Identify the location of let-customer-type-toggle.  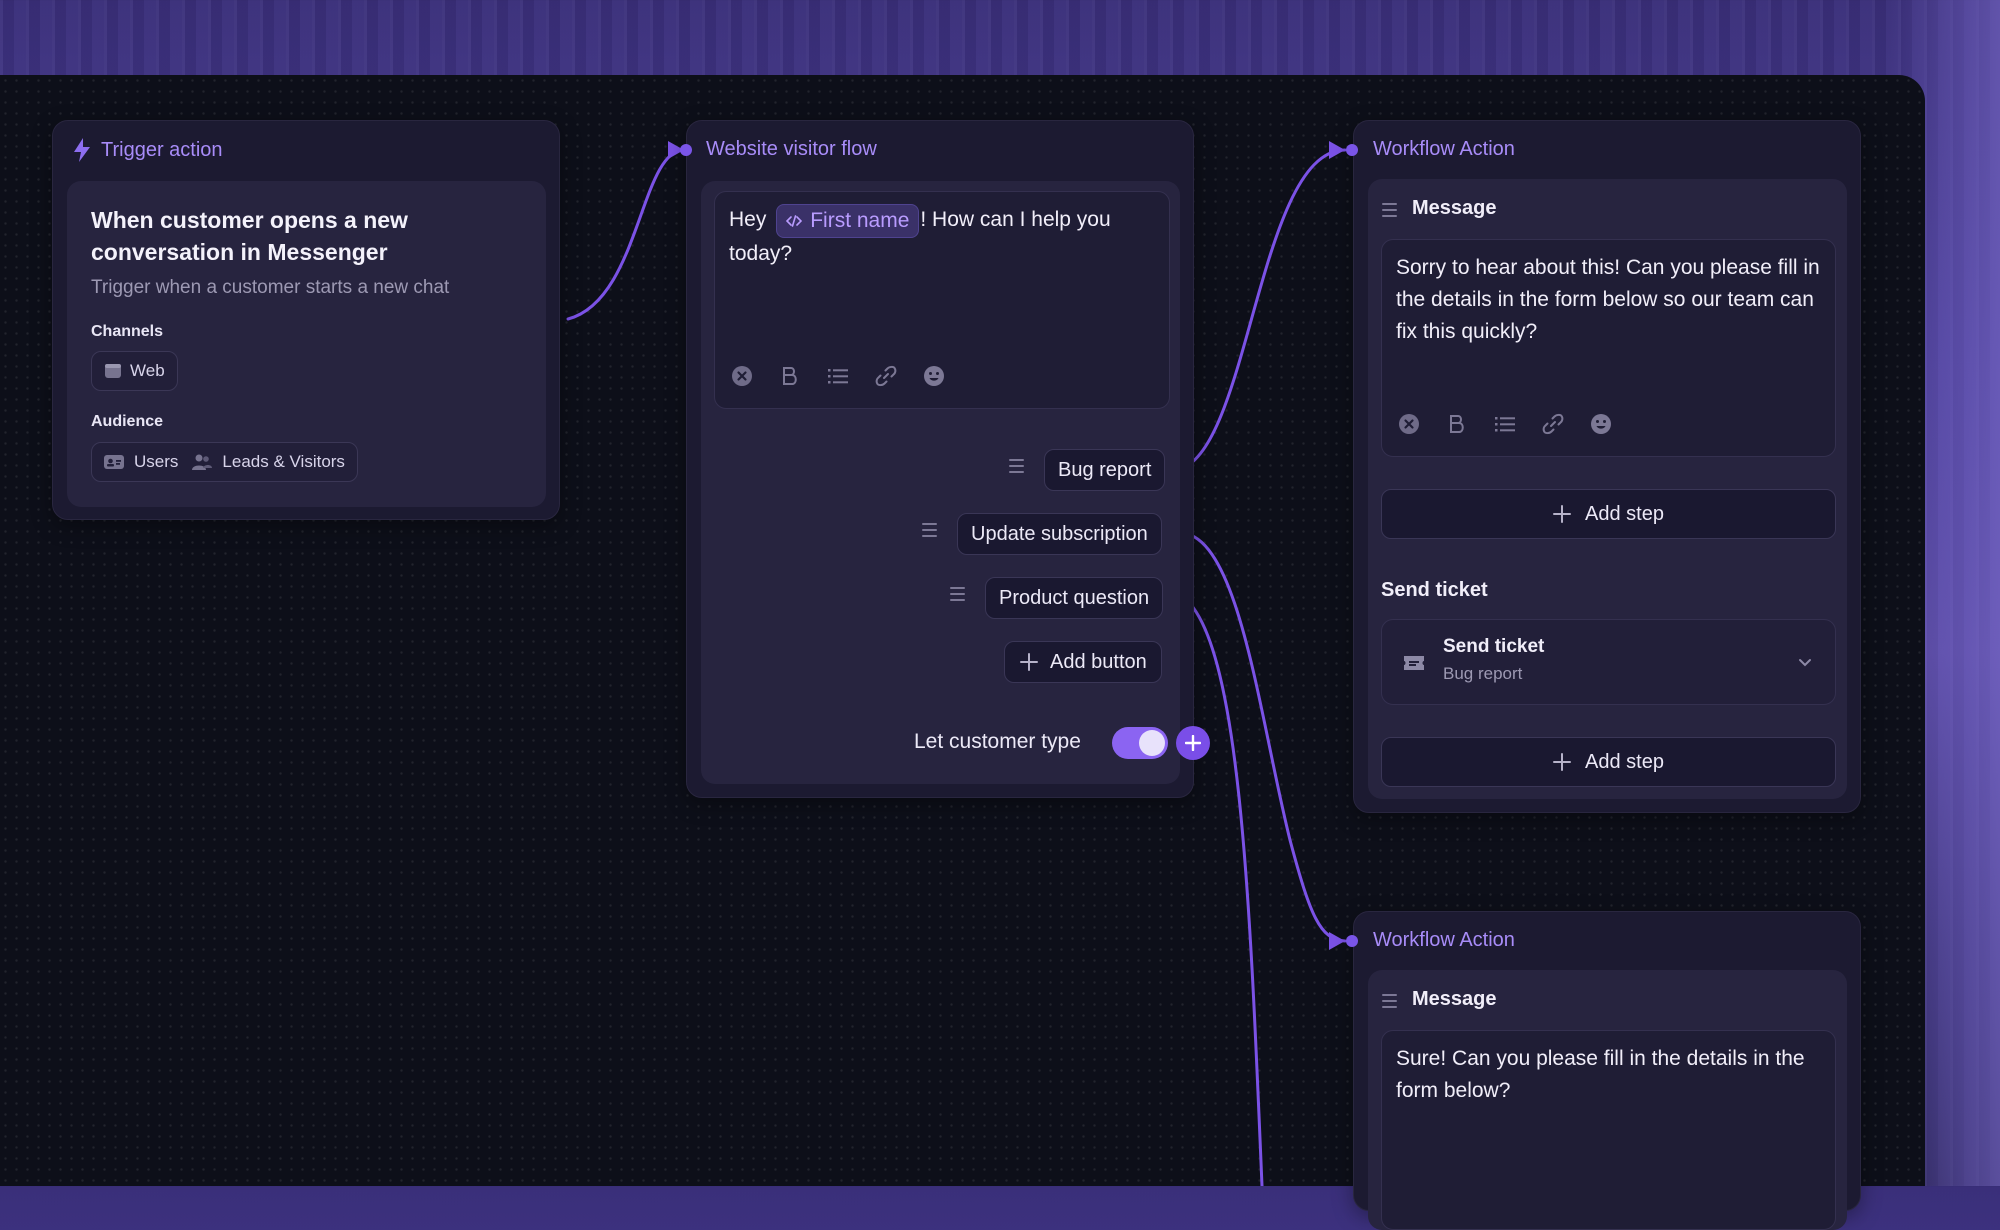
(1140, 743).